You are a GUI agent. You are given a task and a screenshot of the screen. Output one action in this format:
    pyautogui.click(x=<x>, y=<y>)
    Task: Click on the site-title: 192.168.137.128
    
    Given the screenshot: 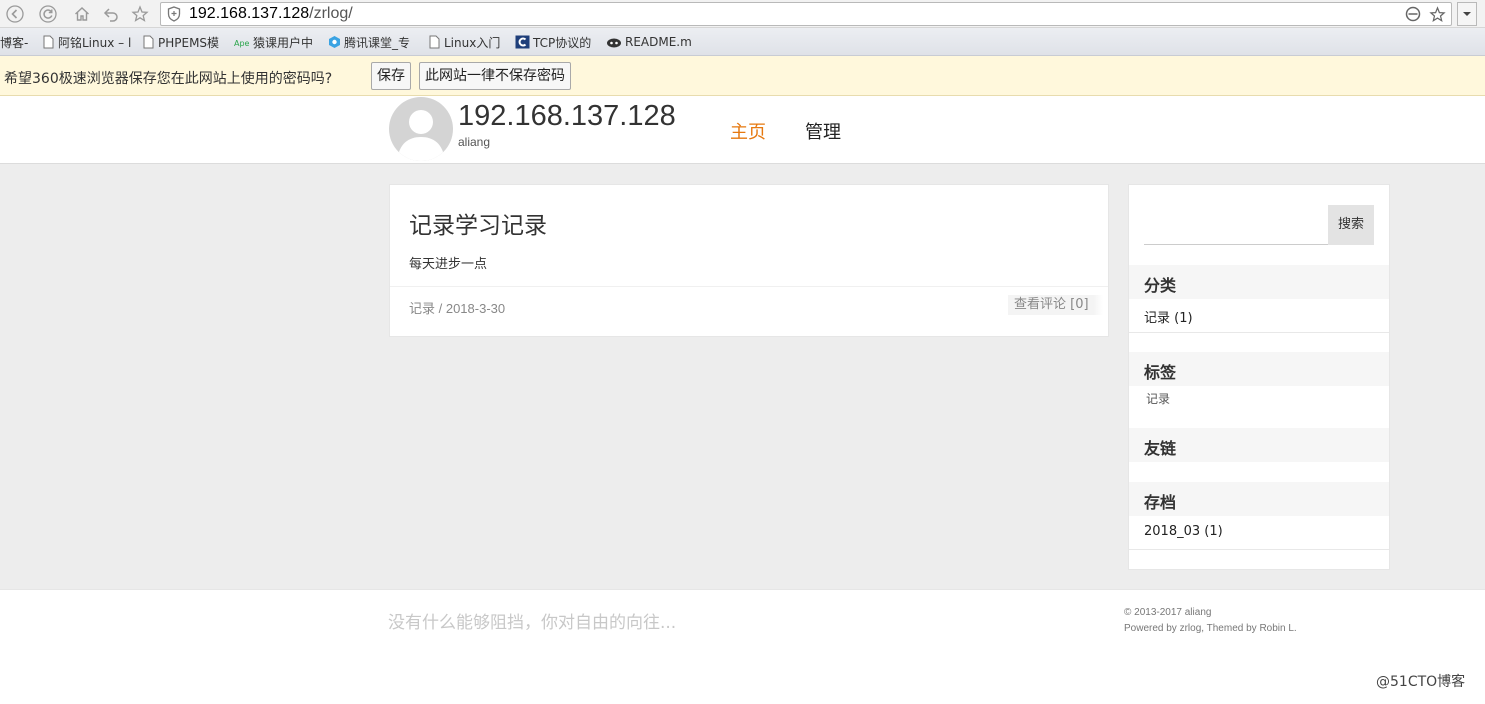 What is the action you would take?
    pyautogui.click(x=567, y=116)
    